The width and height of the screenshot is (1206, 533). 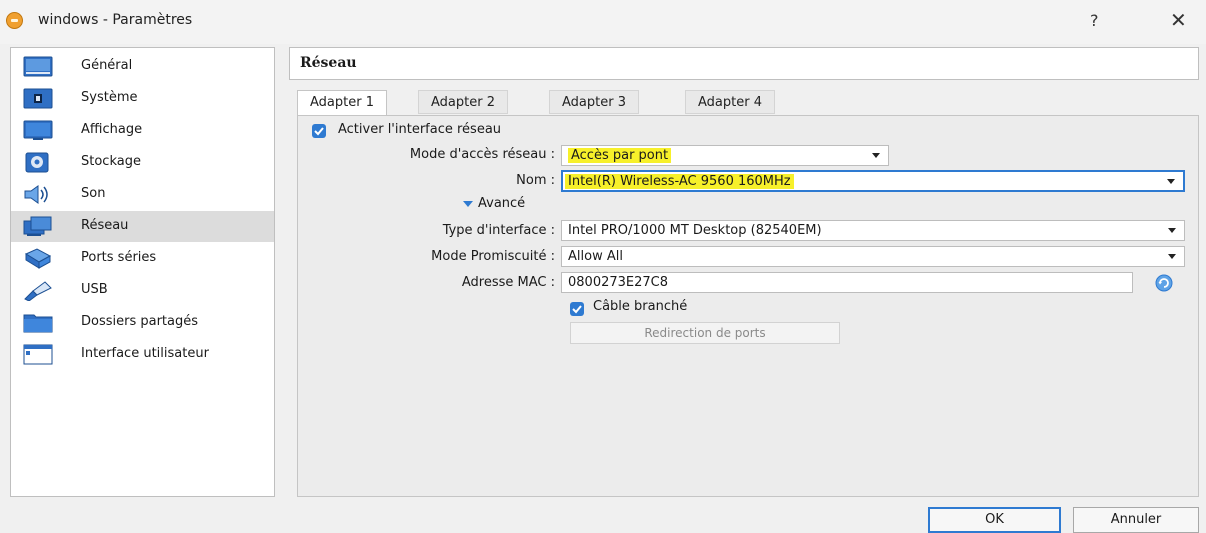 What do you see at coordinates (501, 203) in the screenshot?
I see `advanced-toggle: Avancé` at bounding box center [501, 203].